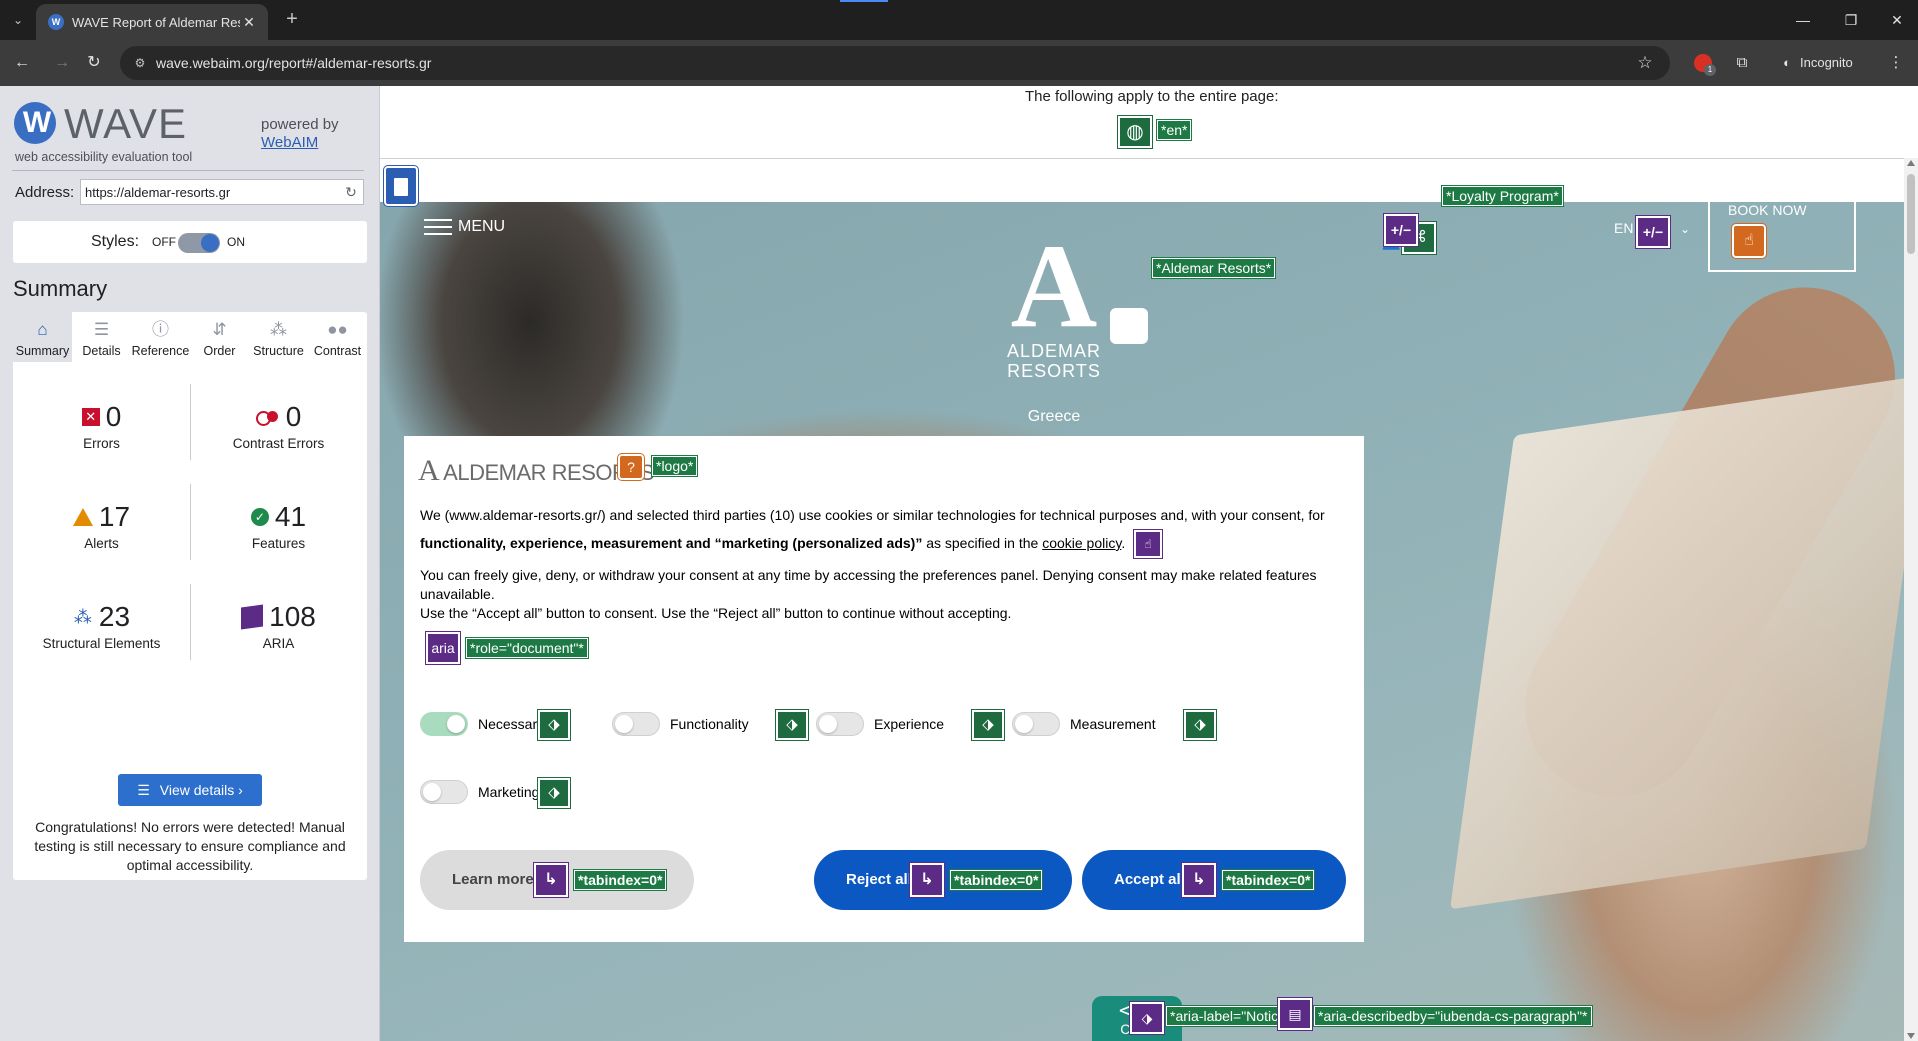 Image resolution: width=1918 pixels, height=1041 pixels. What do you see at coordinates (1623, 228) in the screenshot?
I see `language-en: EN` at bounding box center [1623, 228].